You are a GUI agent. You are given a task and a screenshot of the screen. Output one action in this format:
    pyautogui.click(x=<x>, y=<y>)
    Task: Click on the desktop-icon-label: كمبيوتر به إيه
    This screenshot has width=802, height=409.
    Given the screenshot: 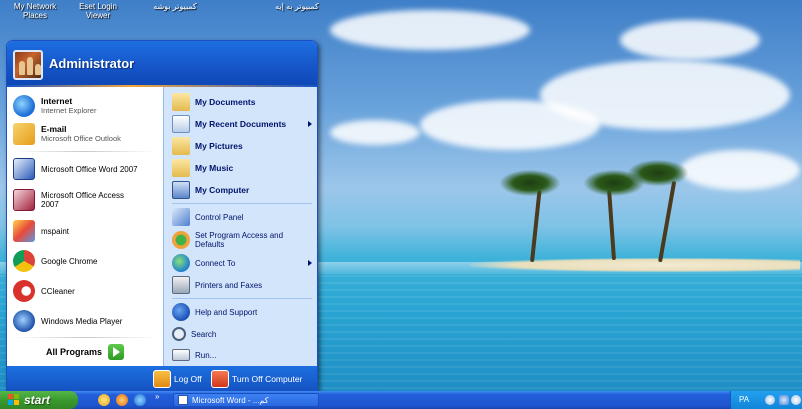 What is the action you would take?
    pyautogui.click(x=297, y=6)
    